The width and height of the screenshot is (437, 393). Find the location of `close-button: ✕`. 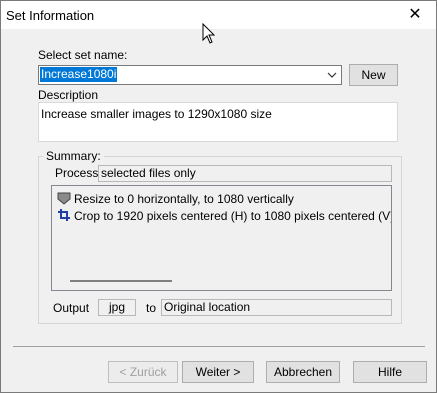

close-button: ✕ is located at coordinates (415, 15).